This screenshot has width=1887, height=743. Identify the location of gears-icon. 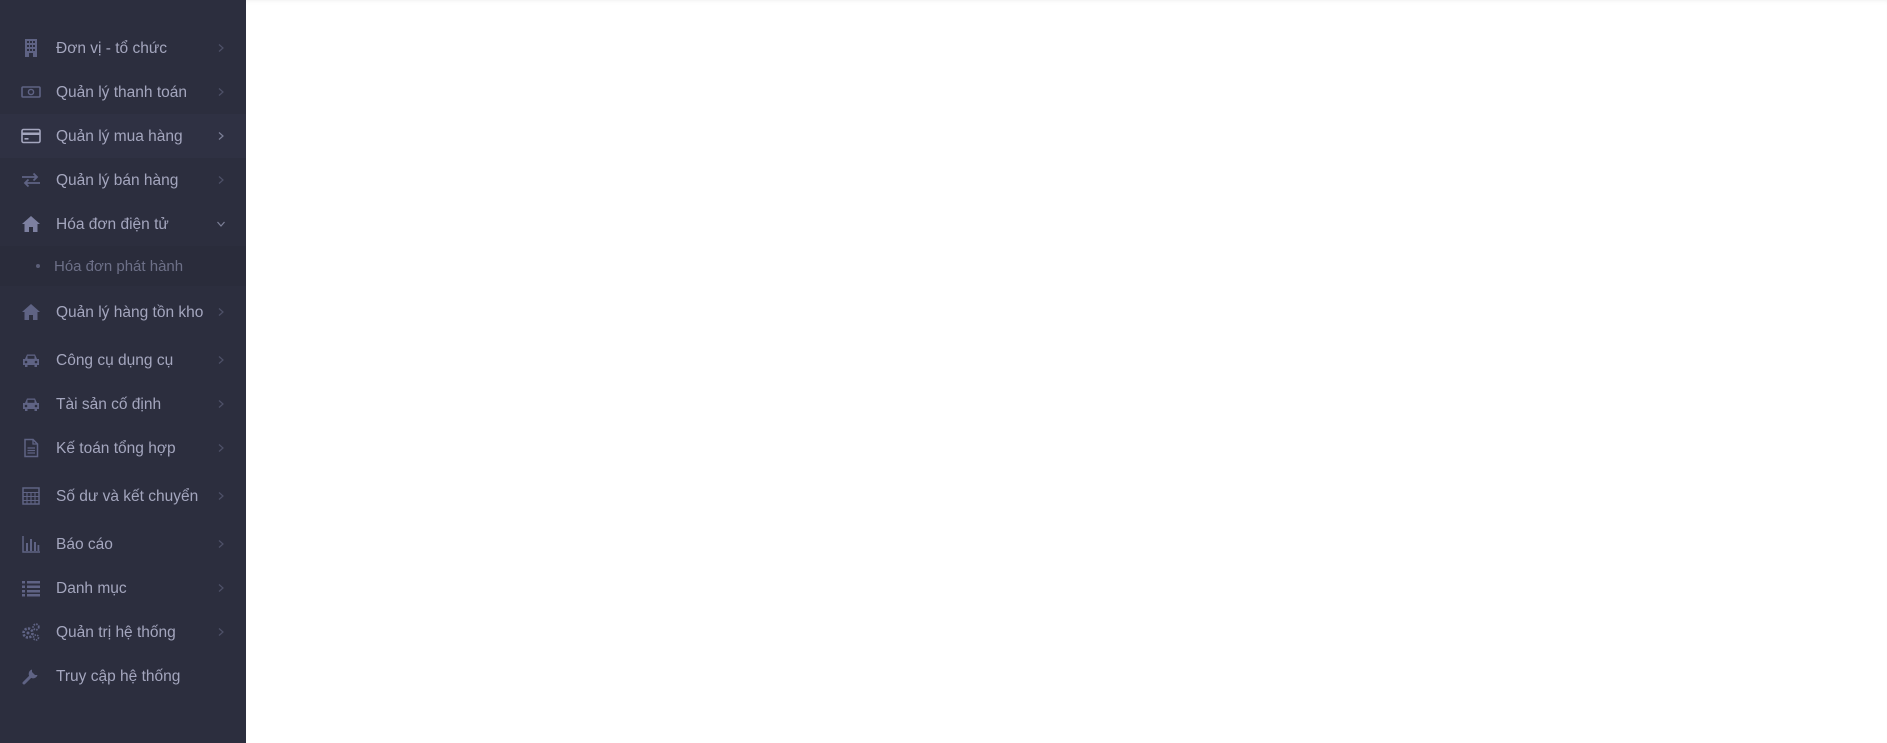
(31, 632).